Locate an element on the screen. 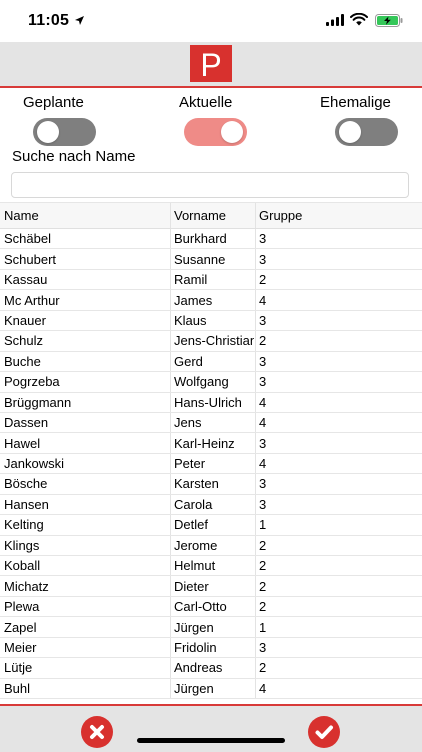 The height and width of the screenshot is (752, 422). table-row: Schulz Jens-Christian 2 is located at coordinates (211, 341).